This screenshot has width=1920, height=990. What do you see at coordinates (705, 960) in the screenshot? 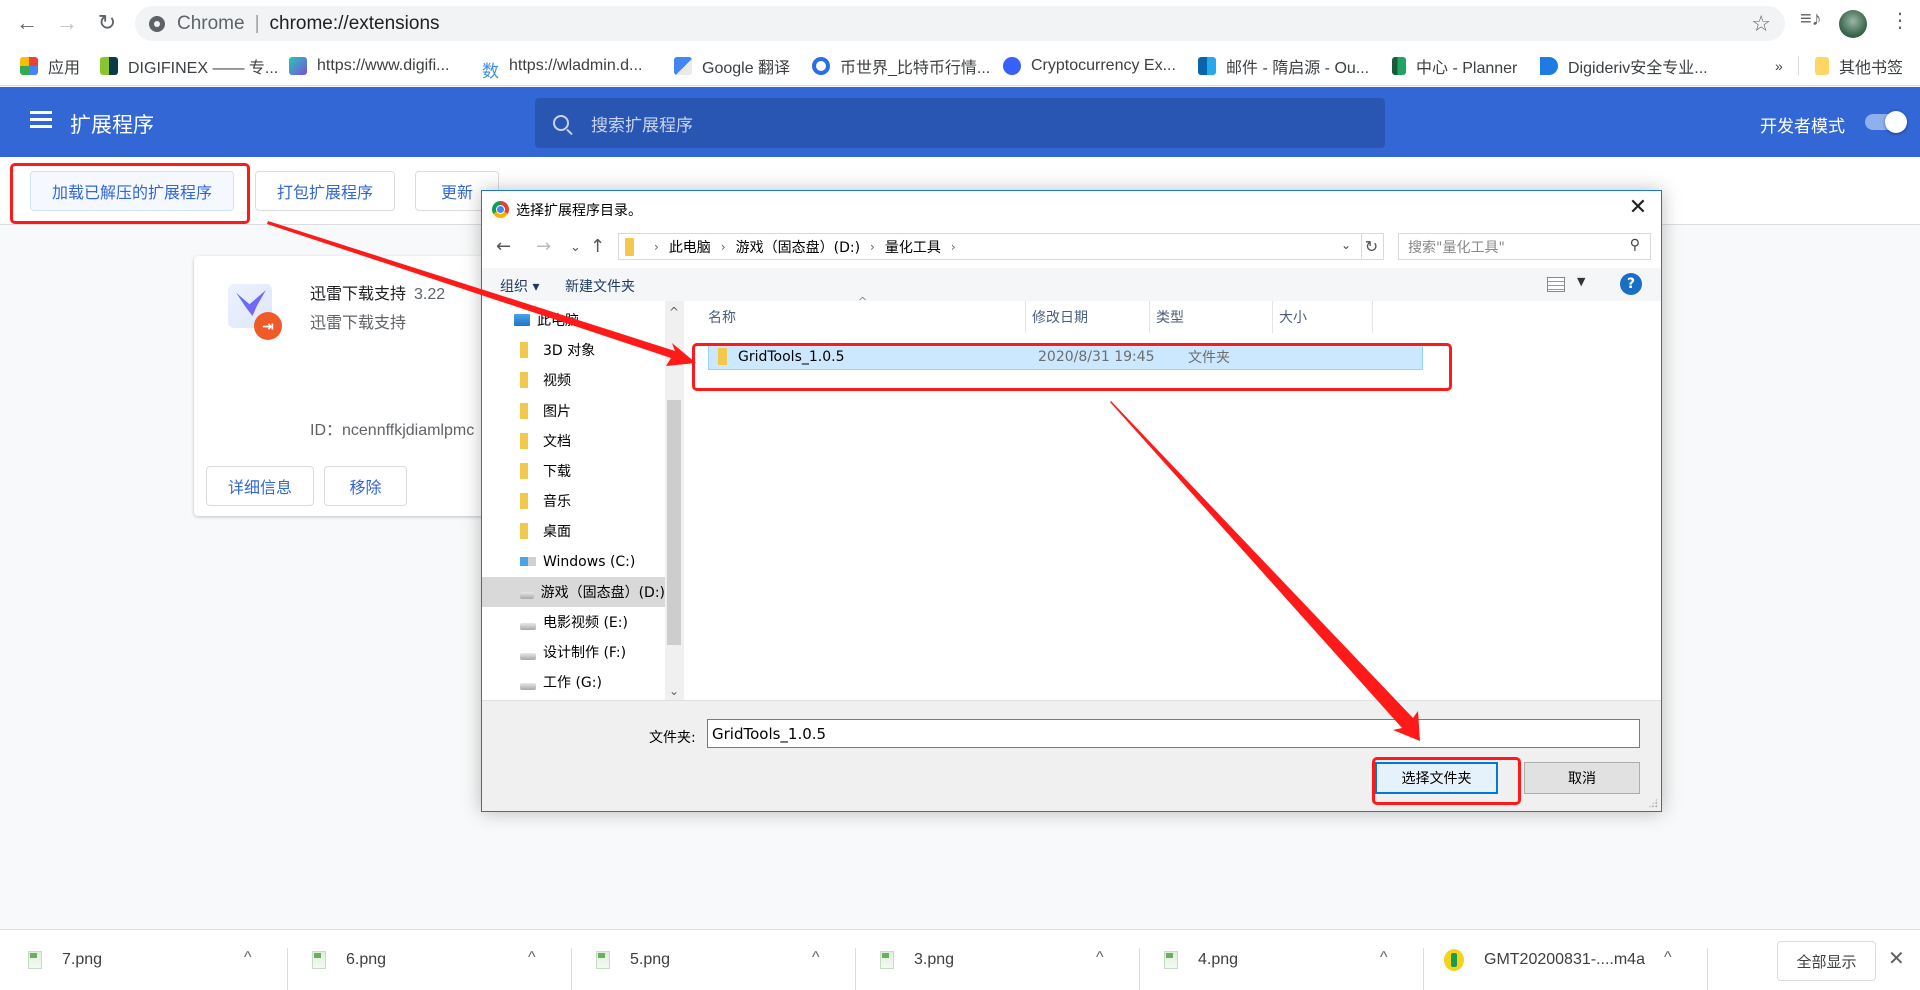
I see `download-item: 5.png ^` at bounding box center [705, 960].